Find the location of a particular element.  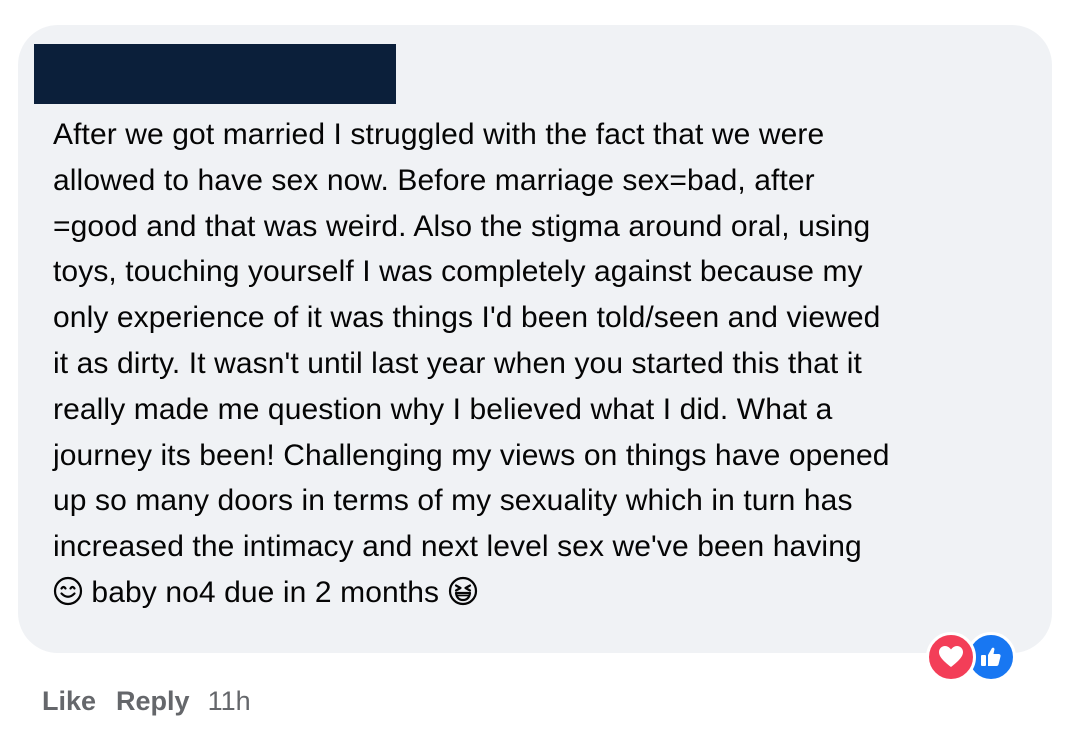

comment-last-line: baby no4 due in 2 months is located at coordinates (540, 593).